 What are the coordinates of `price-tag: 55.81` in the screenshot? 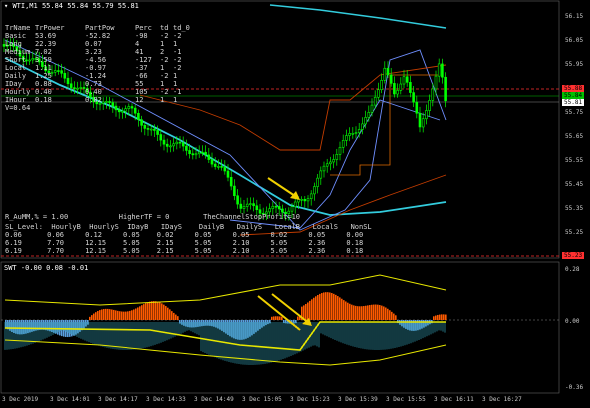 It's located at (573, 102).